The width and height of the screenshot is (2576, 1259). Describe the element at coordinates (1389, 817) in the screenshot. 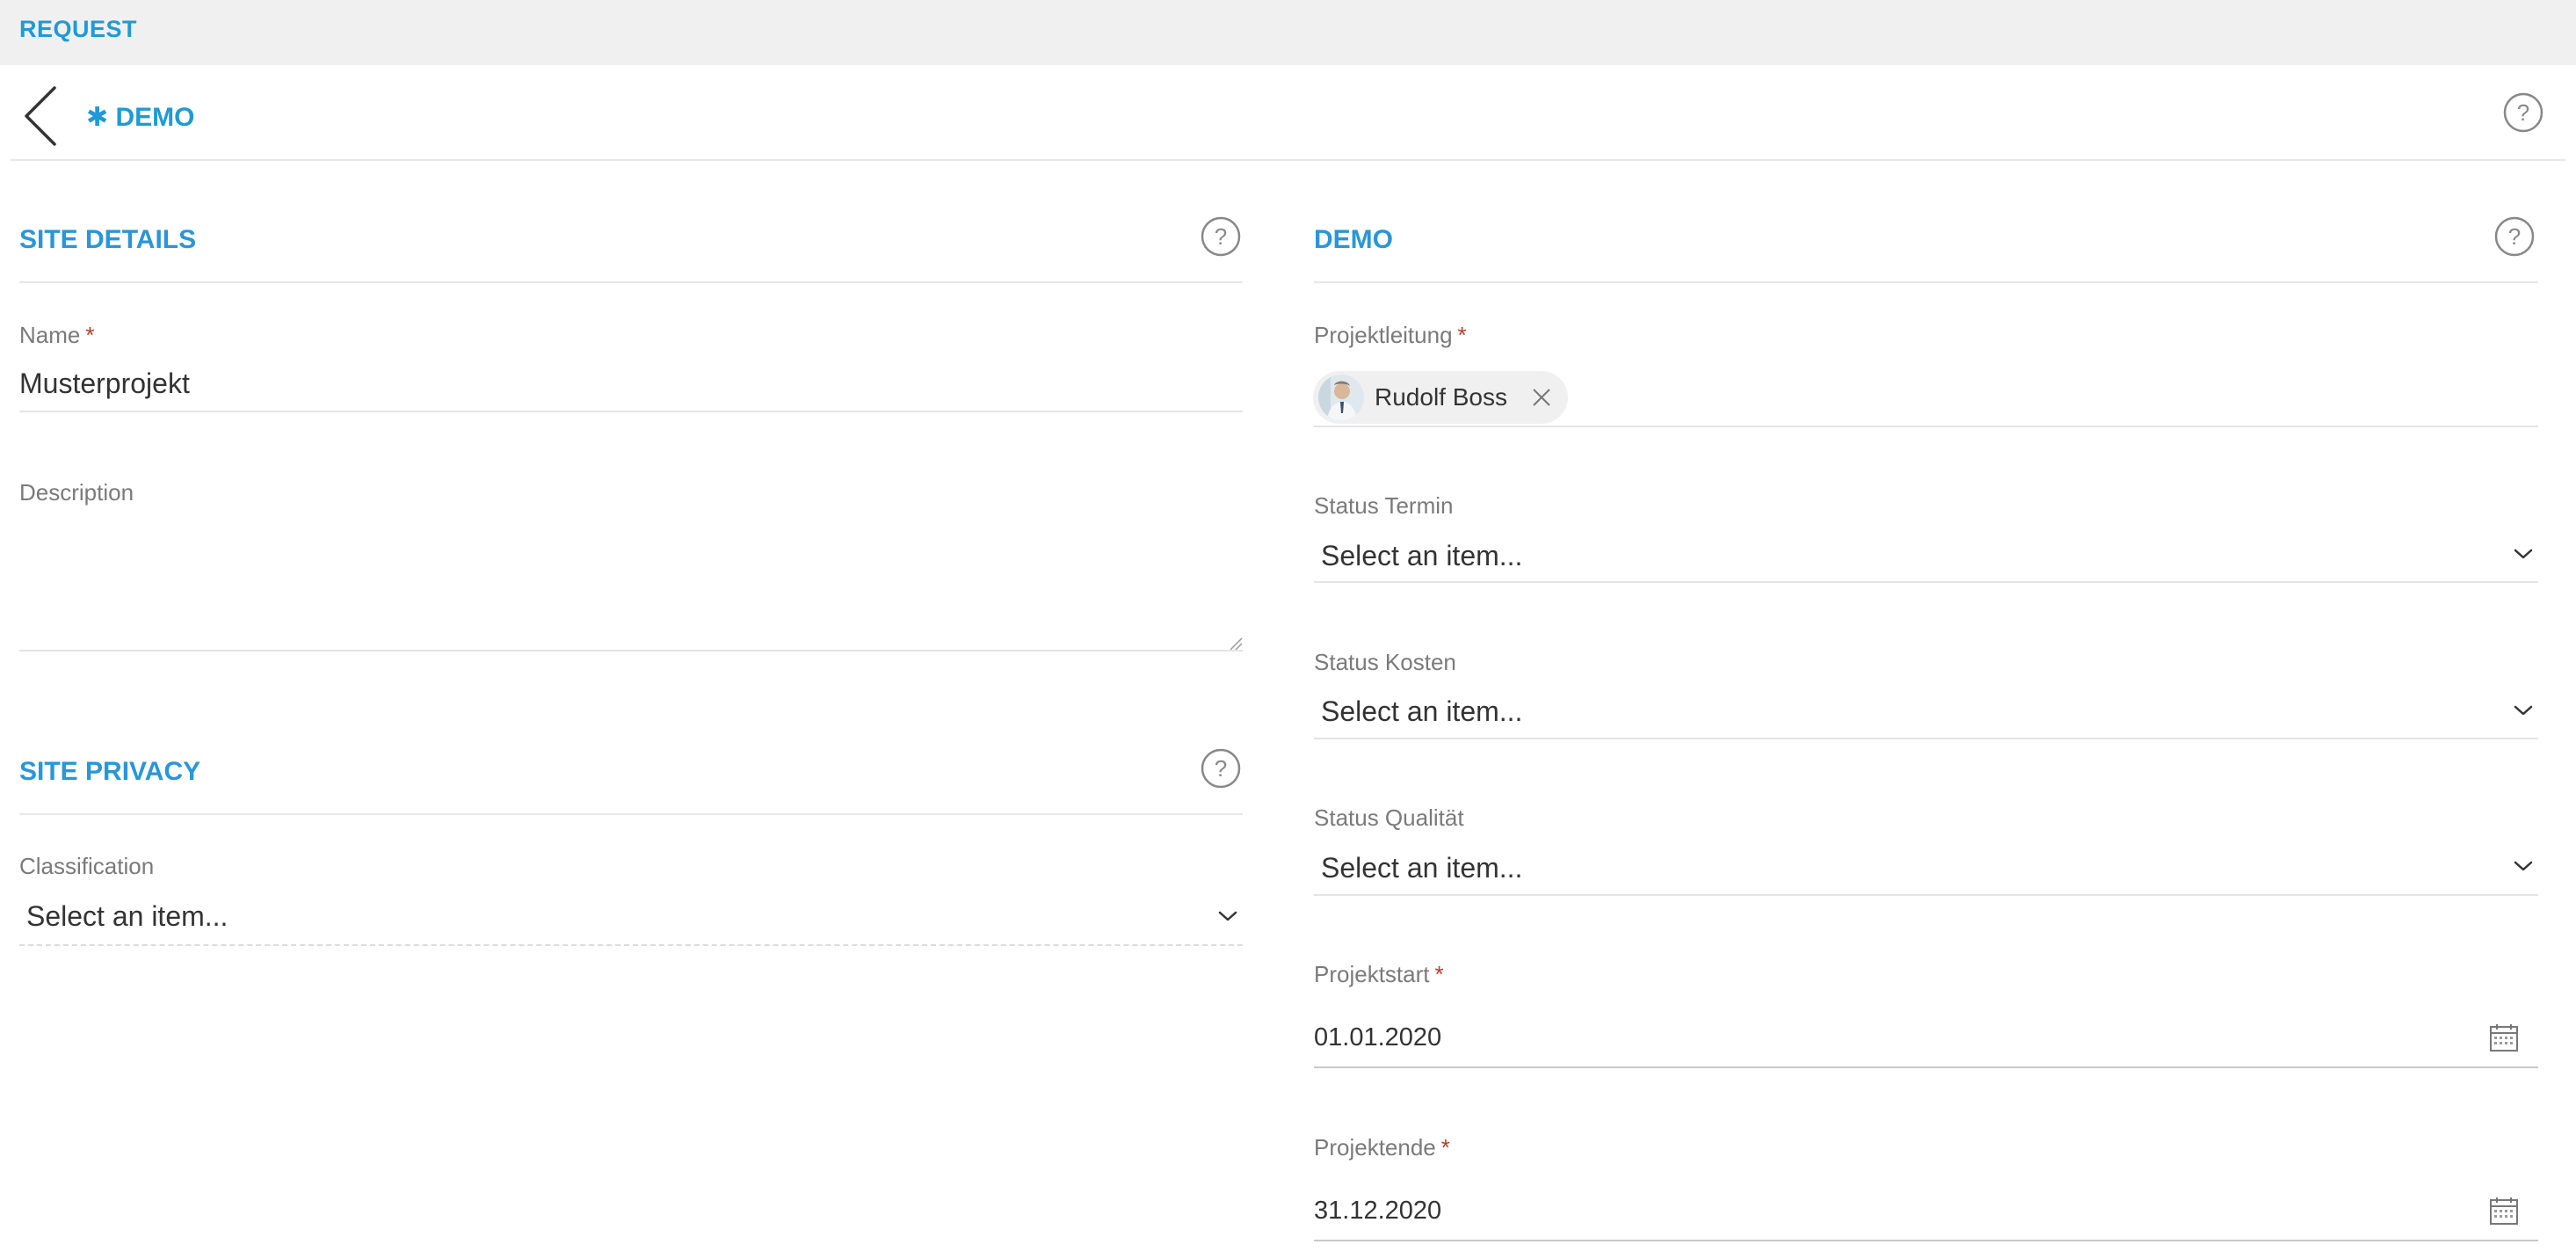

I see `status-qualitaet-label: Status Qualität` at that location.